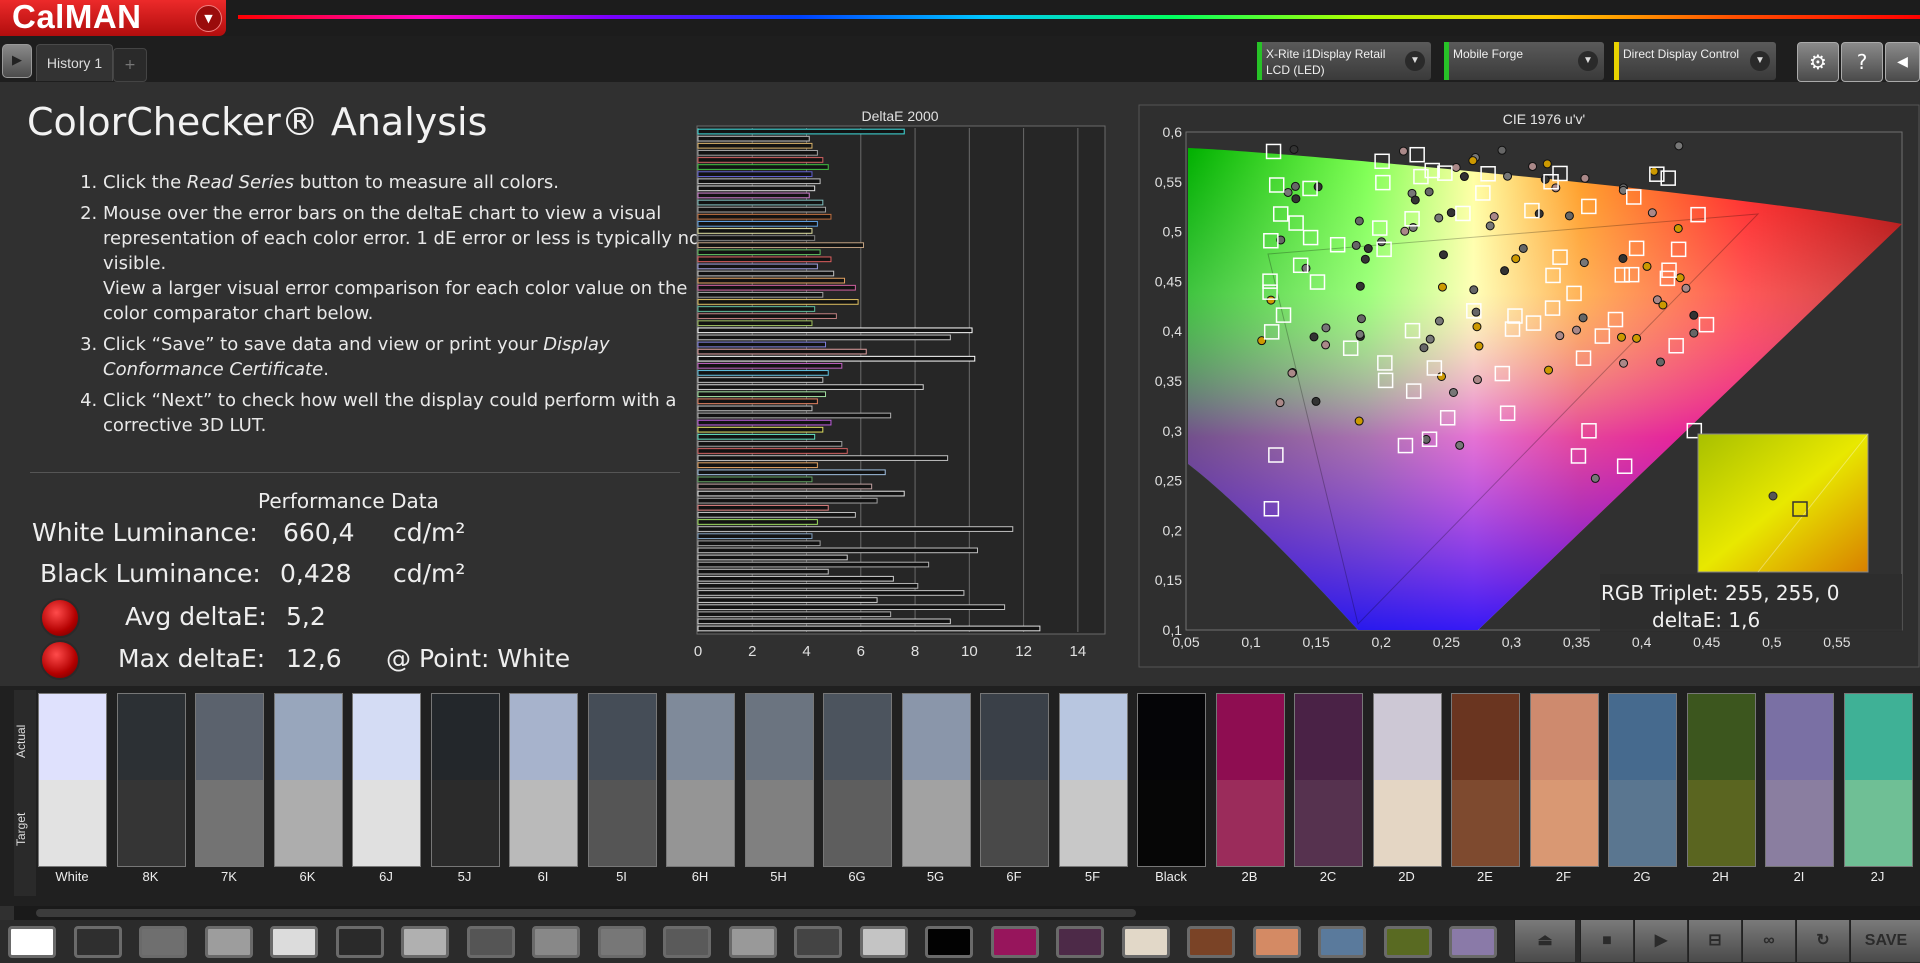 This screenshot has height=963, width=1920. What do you see at coordinates (936, 780) in the screenshot?
I see `swatch-5g` at bounding box center [936, 780].